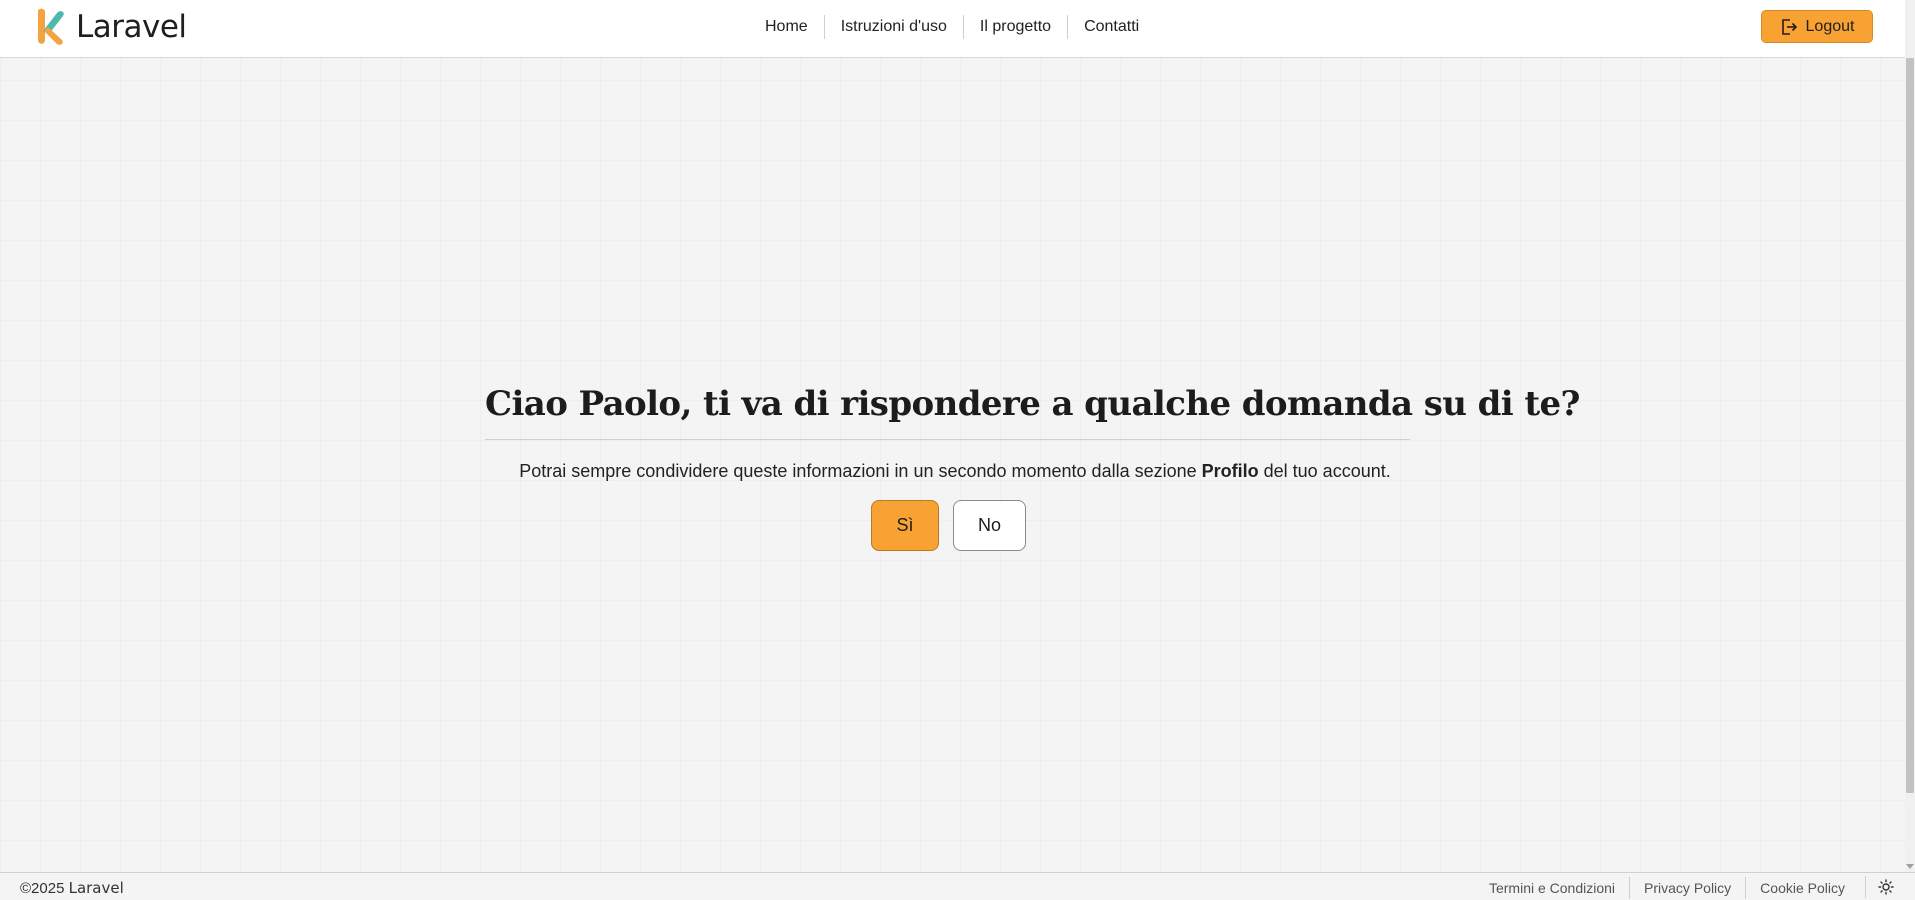 The height and width of the screenshot is (900, 1915). Describe the element at coordinates (1324, 471) in the screenshot. I see `info-suffix: del tuo account.` at that location.